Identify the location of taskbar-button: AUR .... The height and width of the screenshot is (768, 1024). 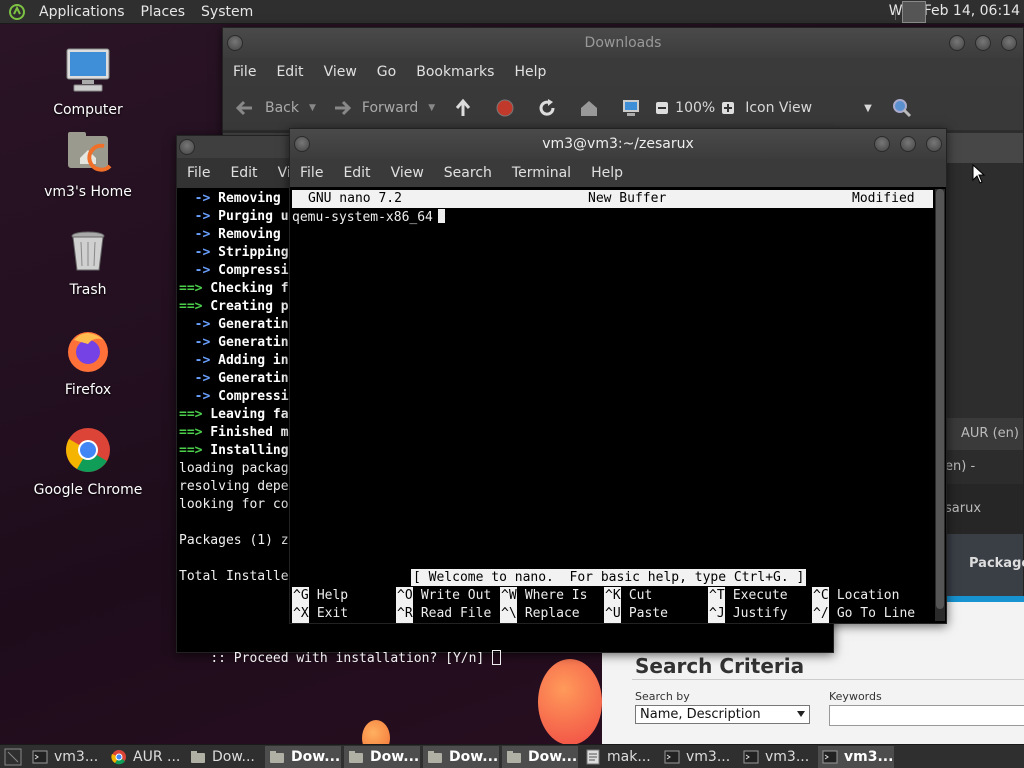
(145, 757).